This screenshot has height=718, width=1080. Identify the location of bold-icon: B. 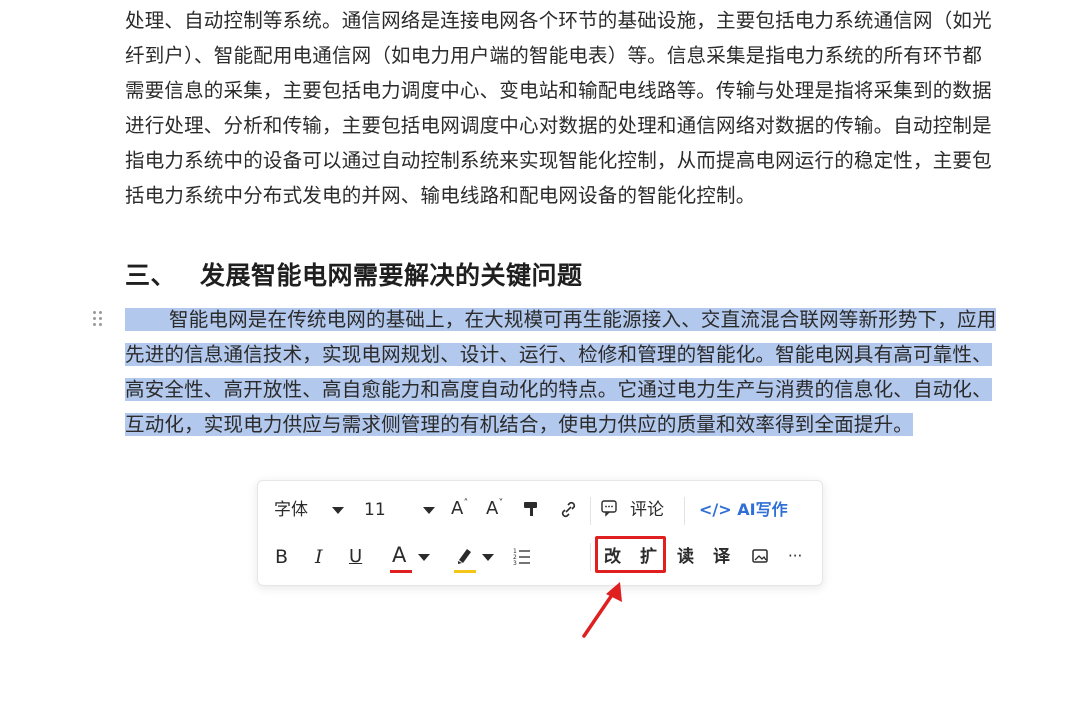
(282, 557).